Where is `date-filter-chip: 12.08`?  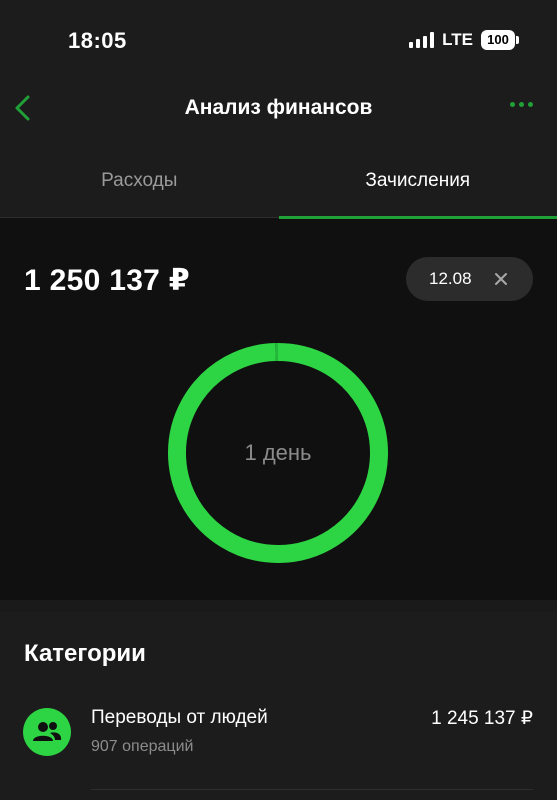 date-filter-chip: 12.08 is located at coordinates (469, 279).